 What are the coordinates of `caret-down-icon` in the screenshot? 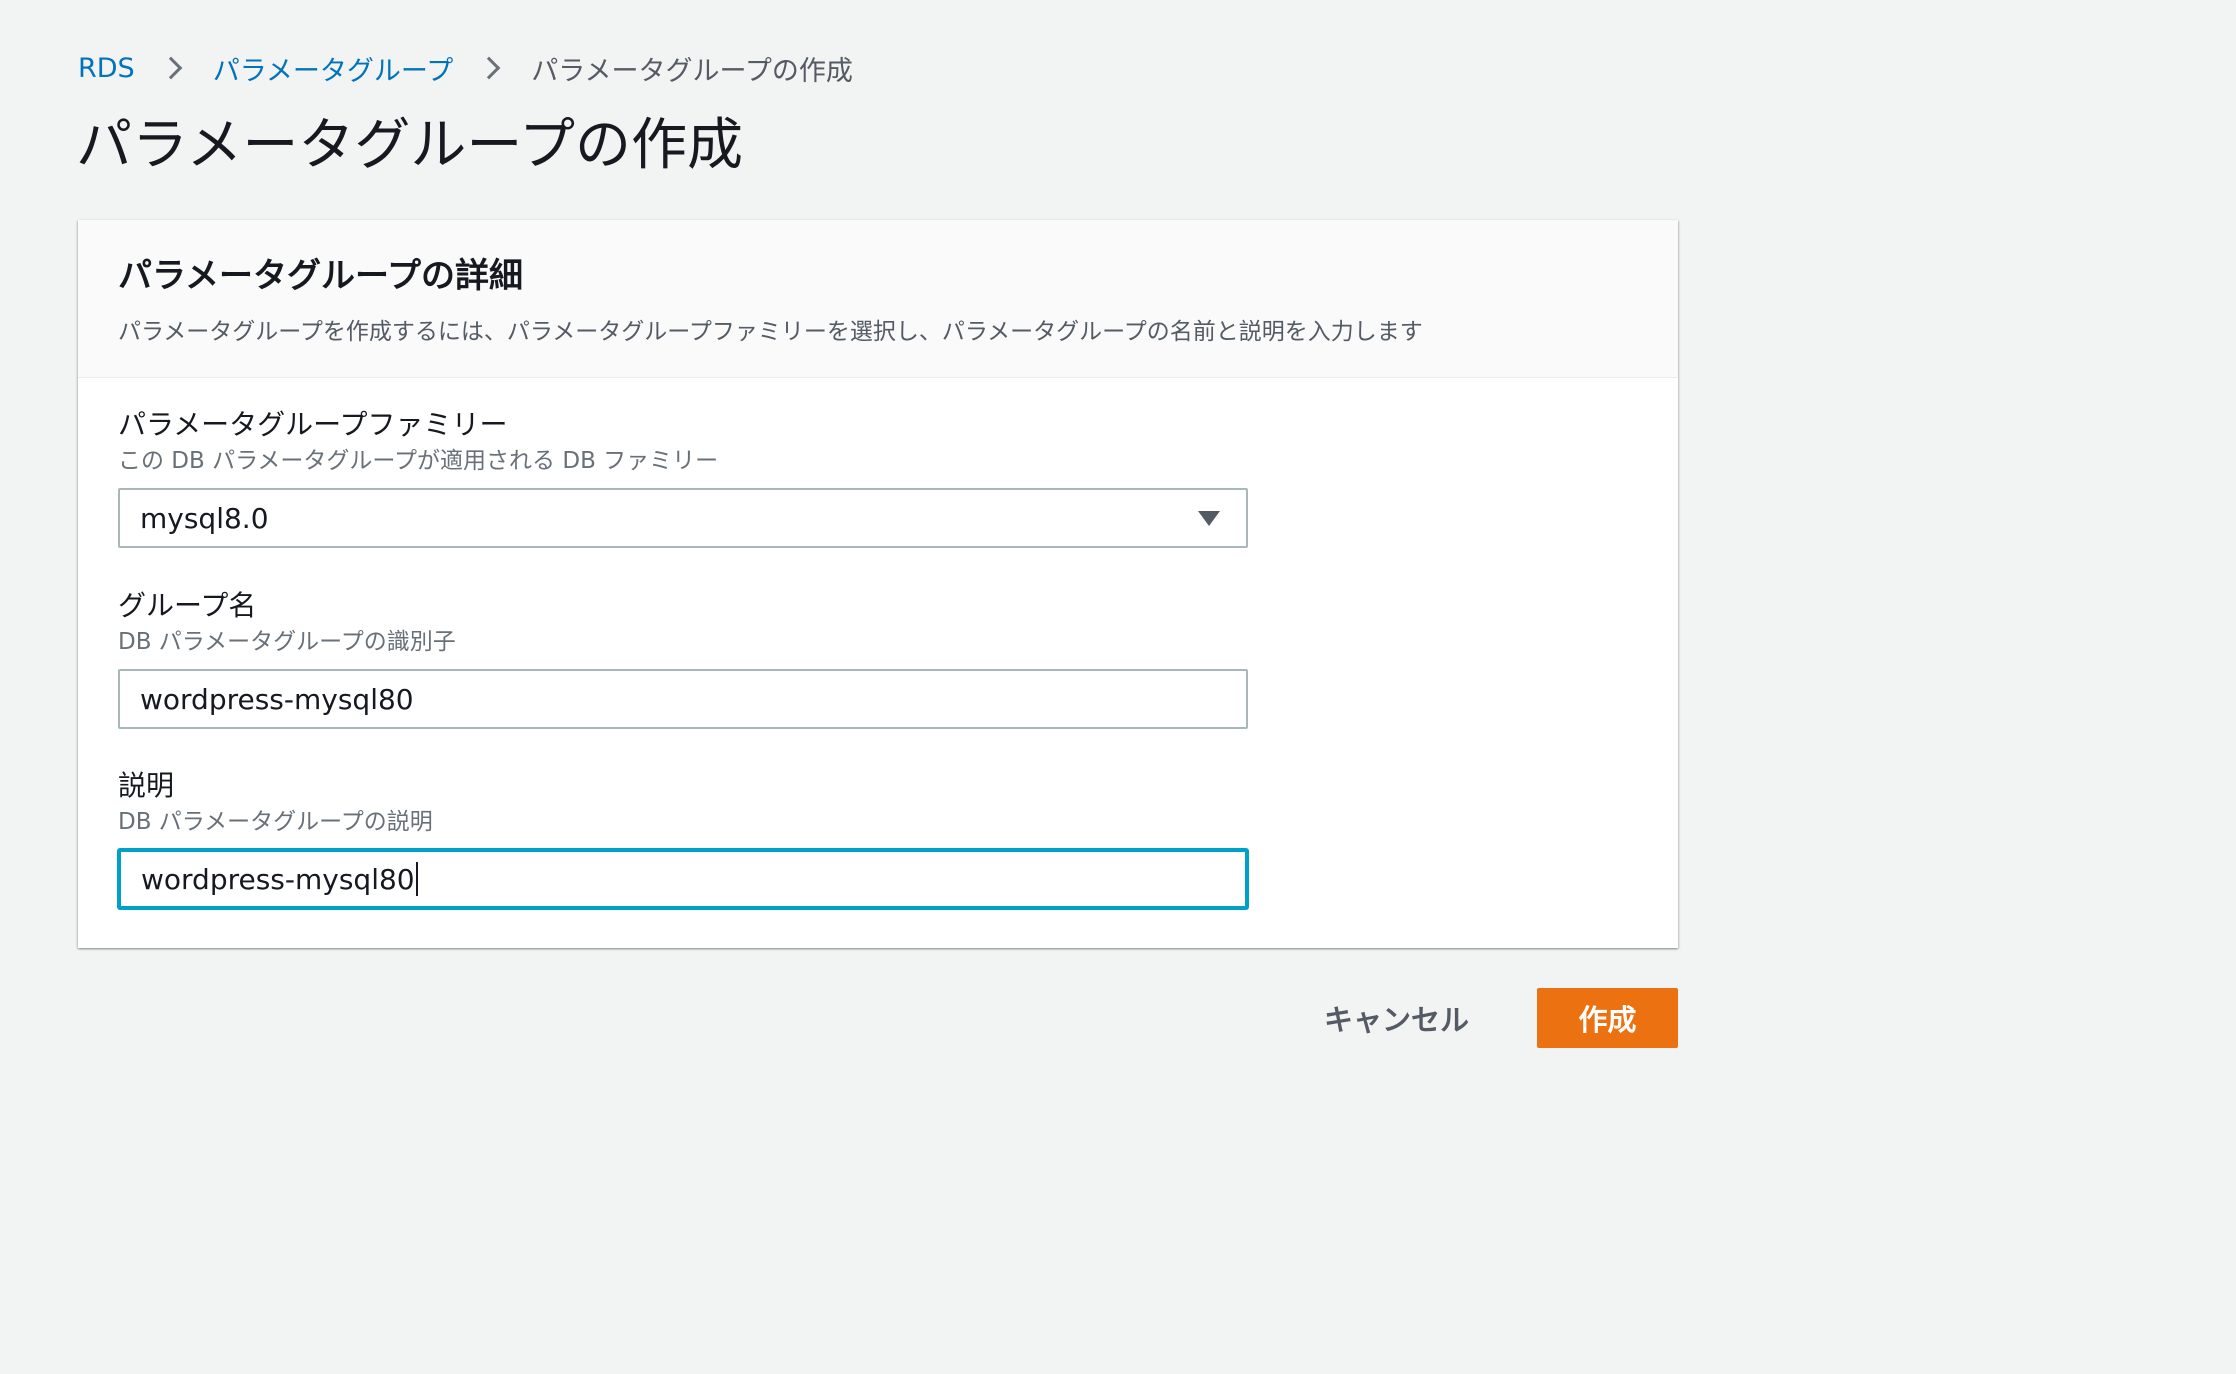 It's located at (1209, 518).